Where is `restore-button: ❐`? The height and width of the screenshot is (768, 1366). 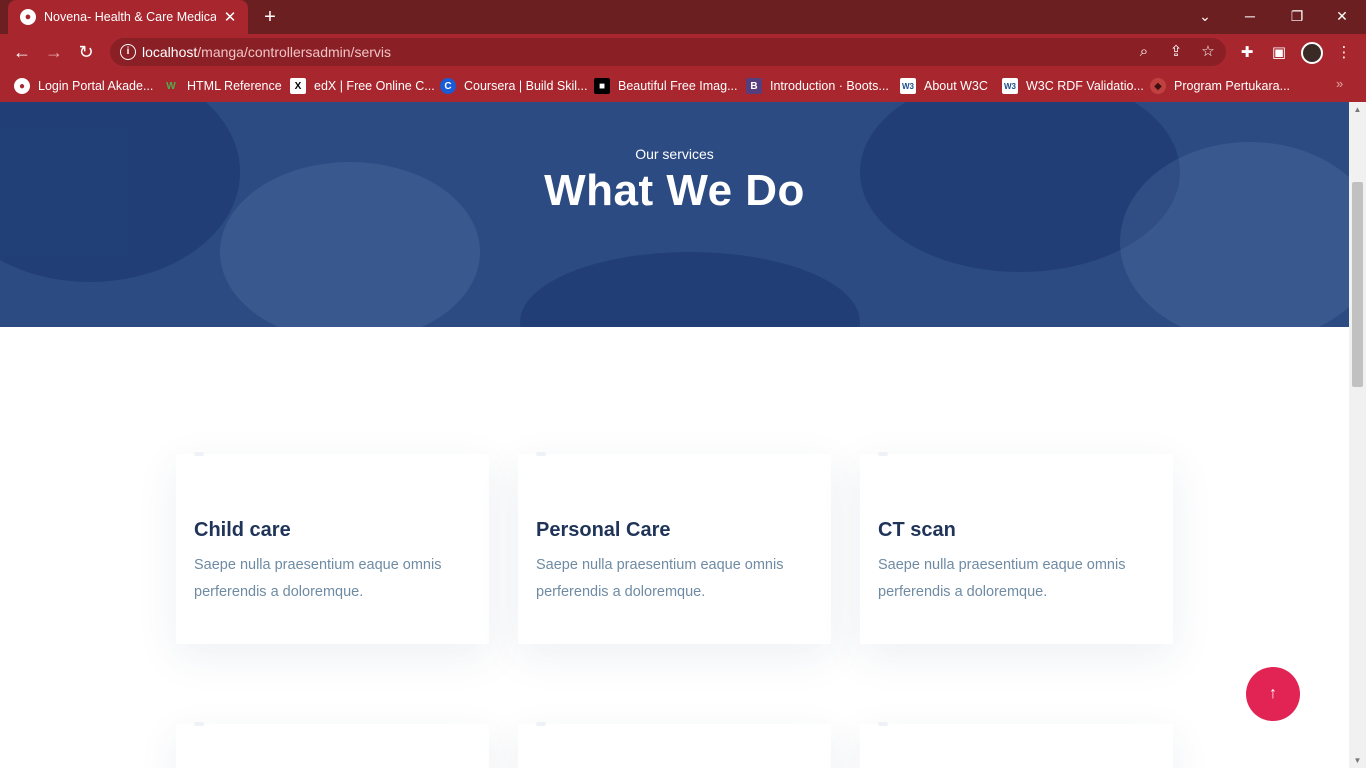
restore-button: ❐ is located at coordinates (1297, 16).